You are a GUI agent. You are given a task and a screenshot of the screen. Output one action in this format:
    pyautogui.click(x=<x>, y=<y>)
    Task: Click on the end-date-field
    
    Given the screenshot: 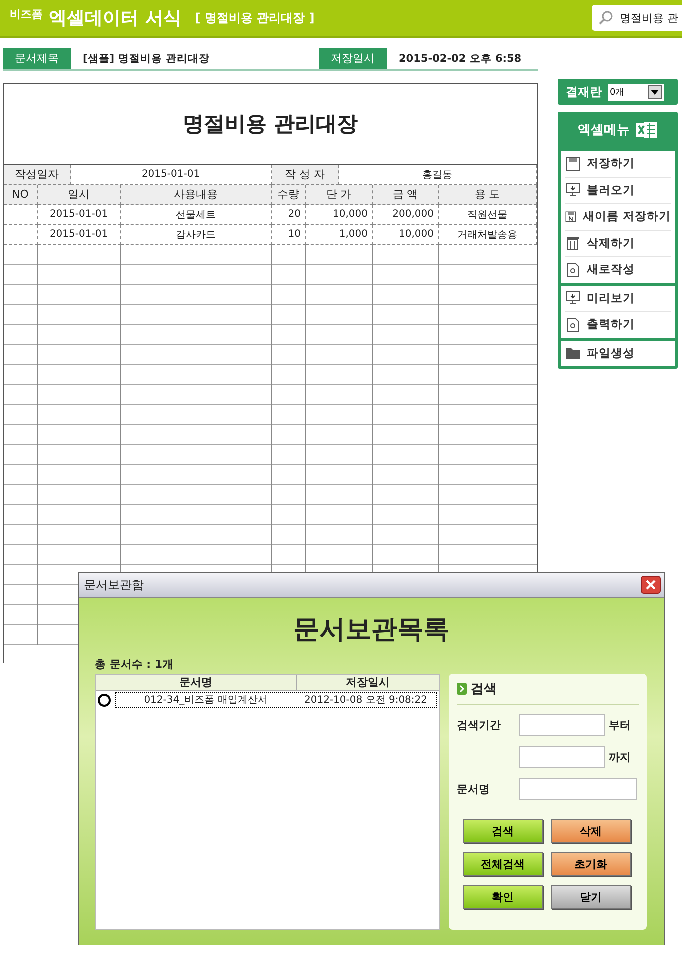 What is the action you would take?
    pyautogui.click(x=562, y=757)
    